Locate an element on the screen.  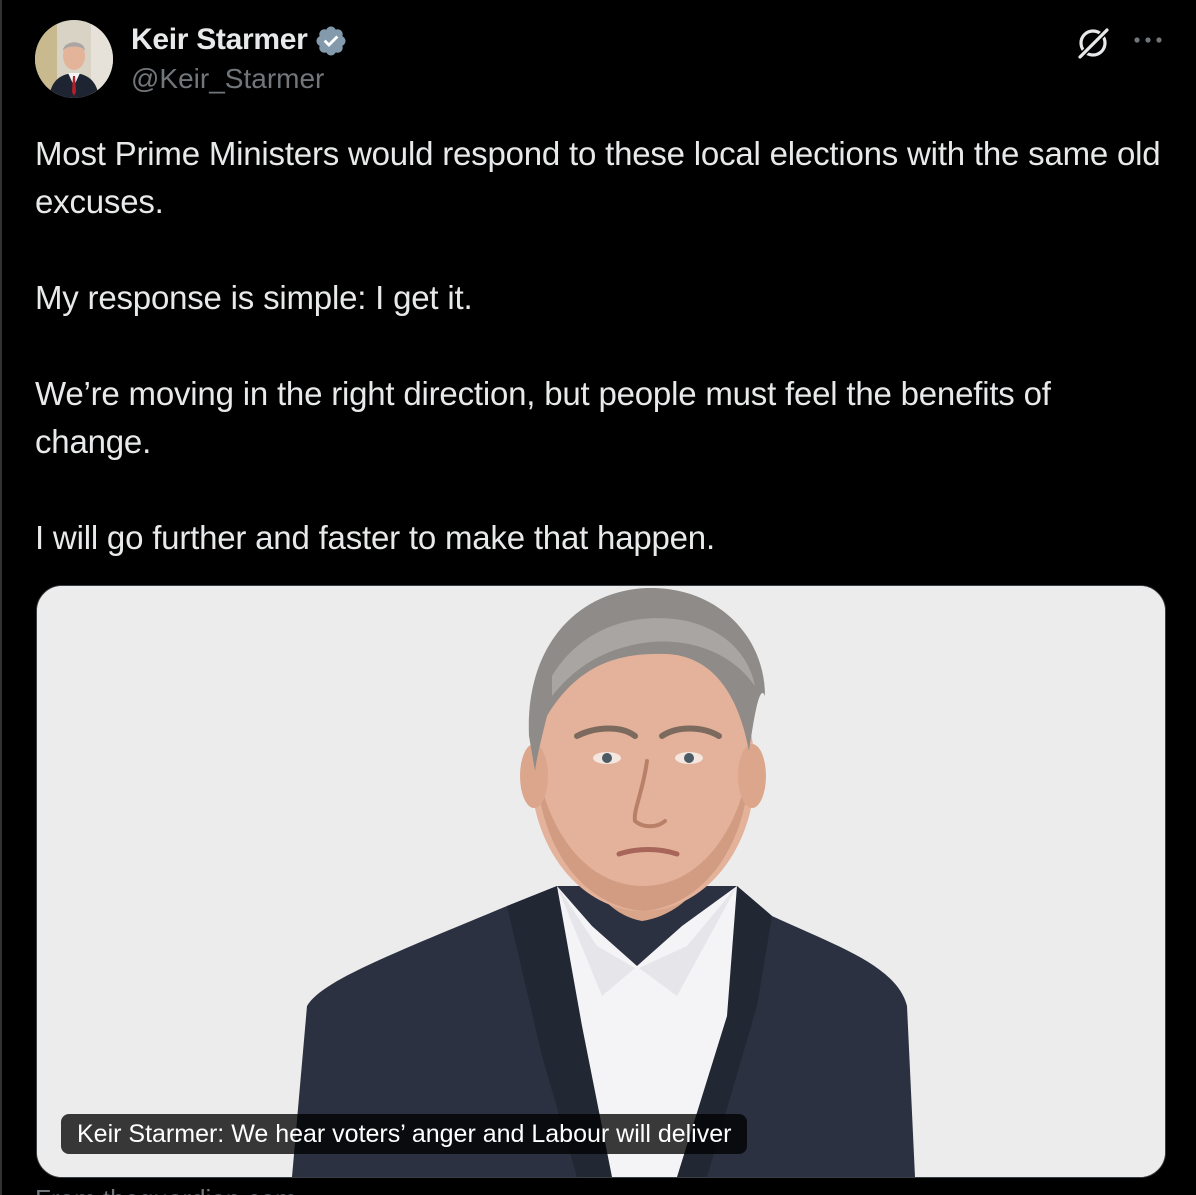
tweet-paragraph: My response is simple: I get it. is located at coordinates (254, 297).